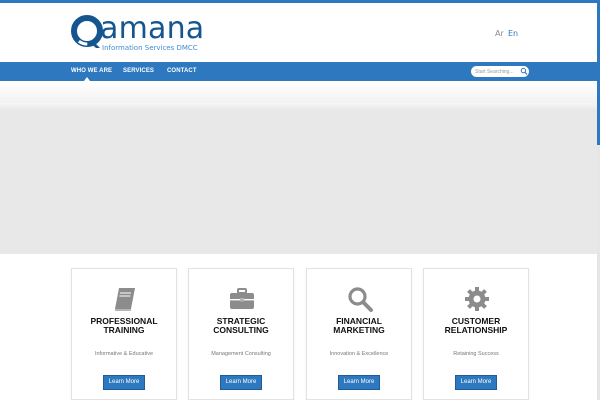  What do you see at coordinates (91, 71) in the screenshot?
I see `nav-item-who-we-are: WHO WE ARE` at bounding box center [91, 71].